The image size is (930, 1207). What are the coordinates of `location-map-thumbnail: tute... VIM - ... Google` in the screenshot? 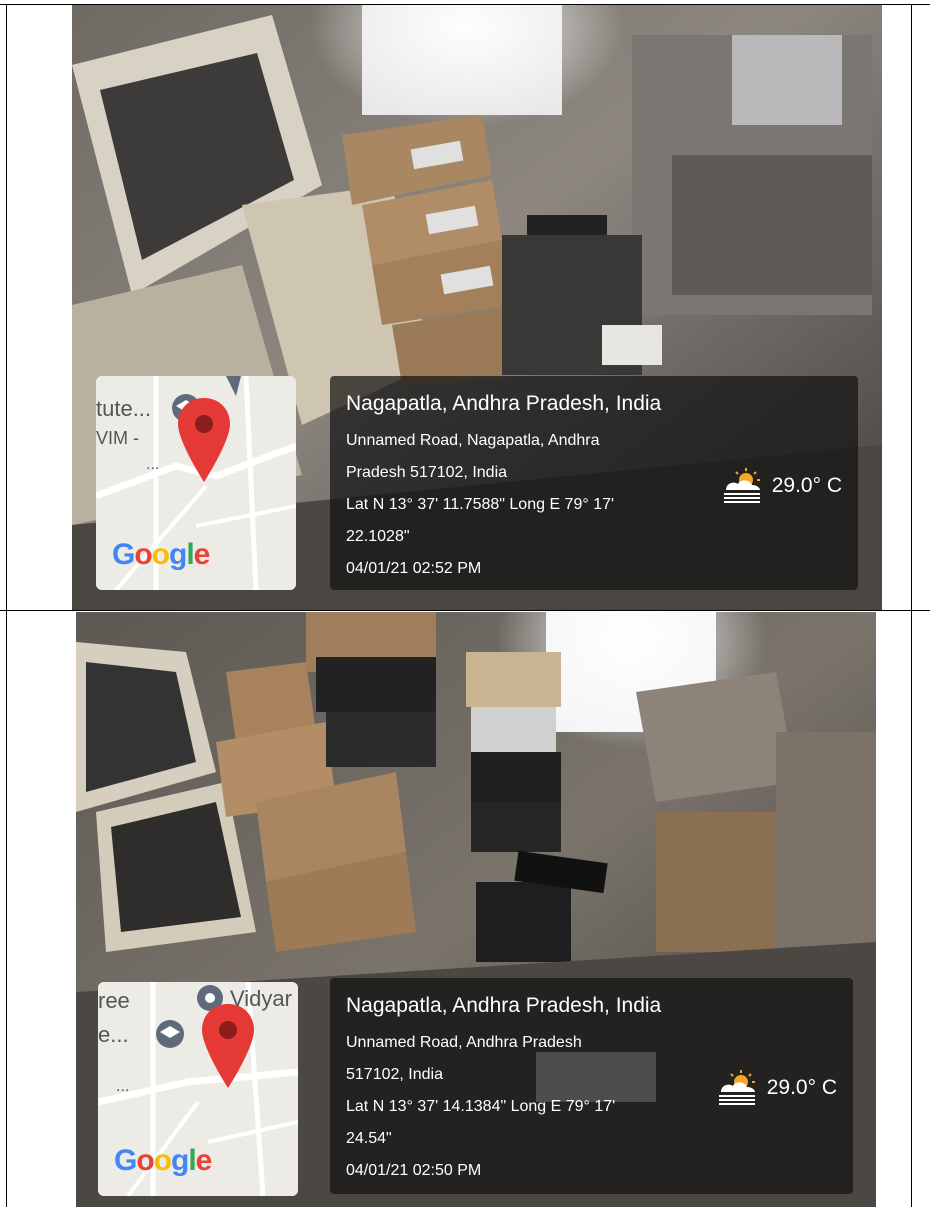 It's located at (196, 483).